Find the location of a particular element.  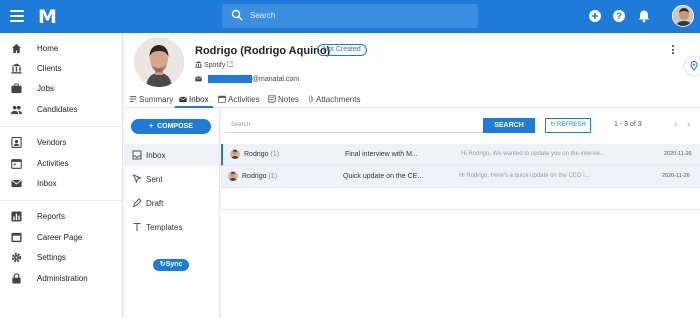

tab-summary: Summary is located at coordinates (151, 99).